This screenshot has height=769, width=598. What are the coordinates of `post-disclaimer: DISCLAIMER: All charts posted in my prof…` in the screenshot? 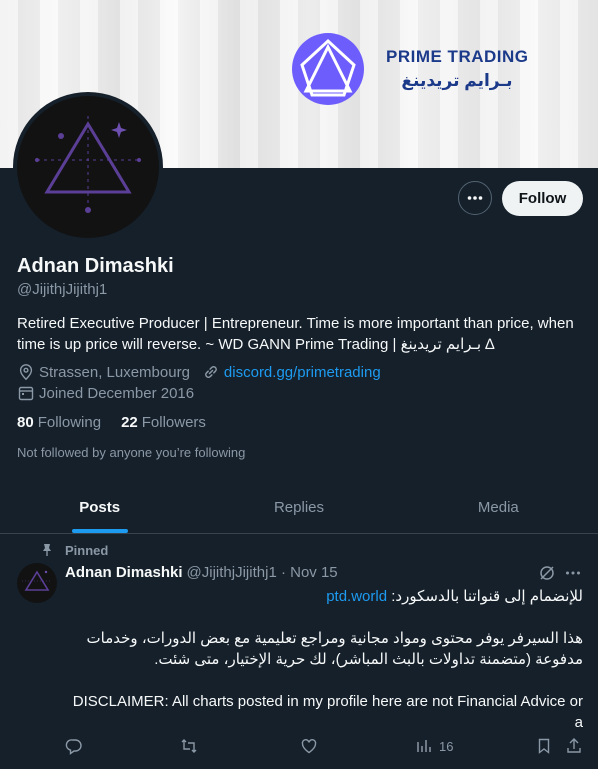 It's located at (327, 712).